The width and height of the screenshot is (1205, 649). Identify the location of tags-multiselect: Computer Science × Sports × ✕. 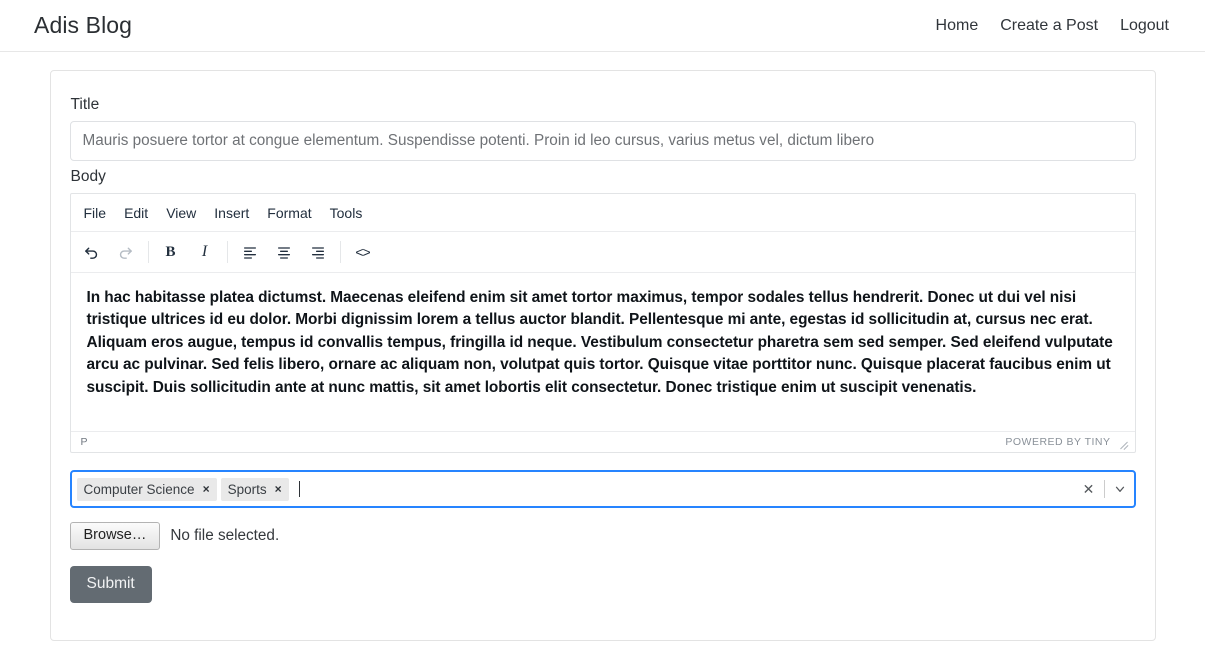
(602, 489).